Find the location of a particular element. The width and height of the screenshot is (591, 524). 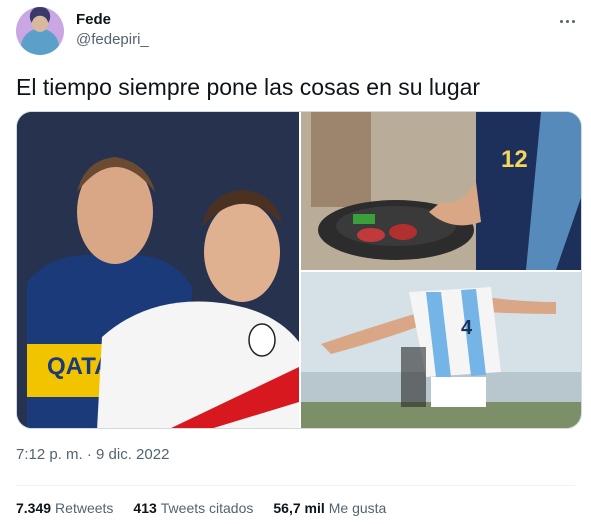

divider is located at coordinates (295, 485).